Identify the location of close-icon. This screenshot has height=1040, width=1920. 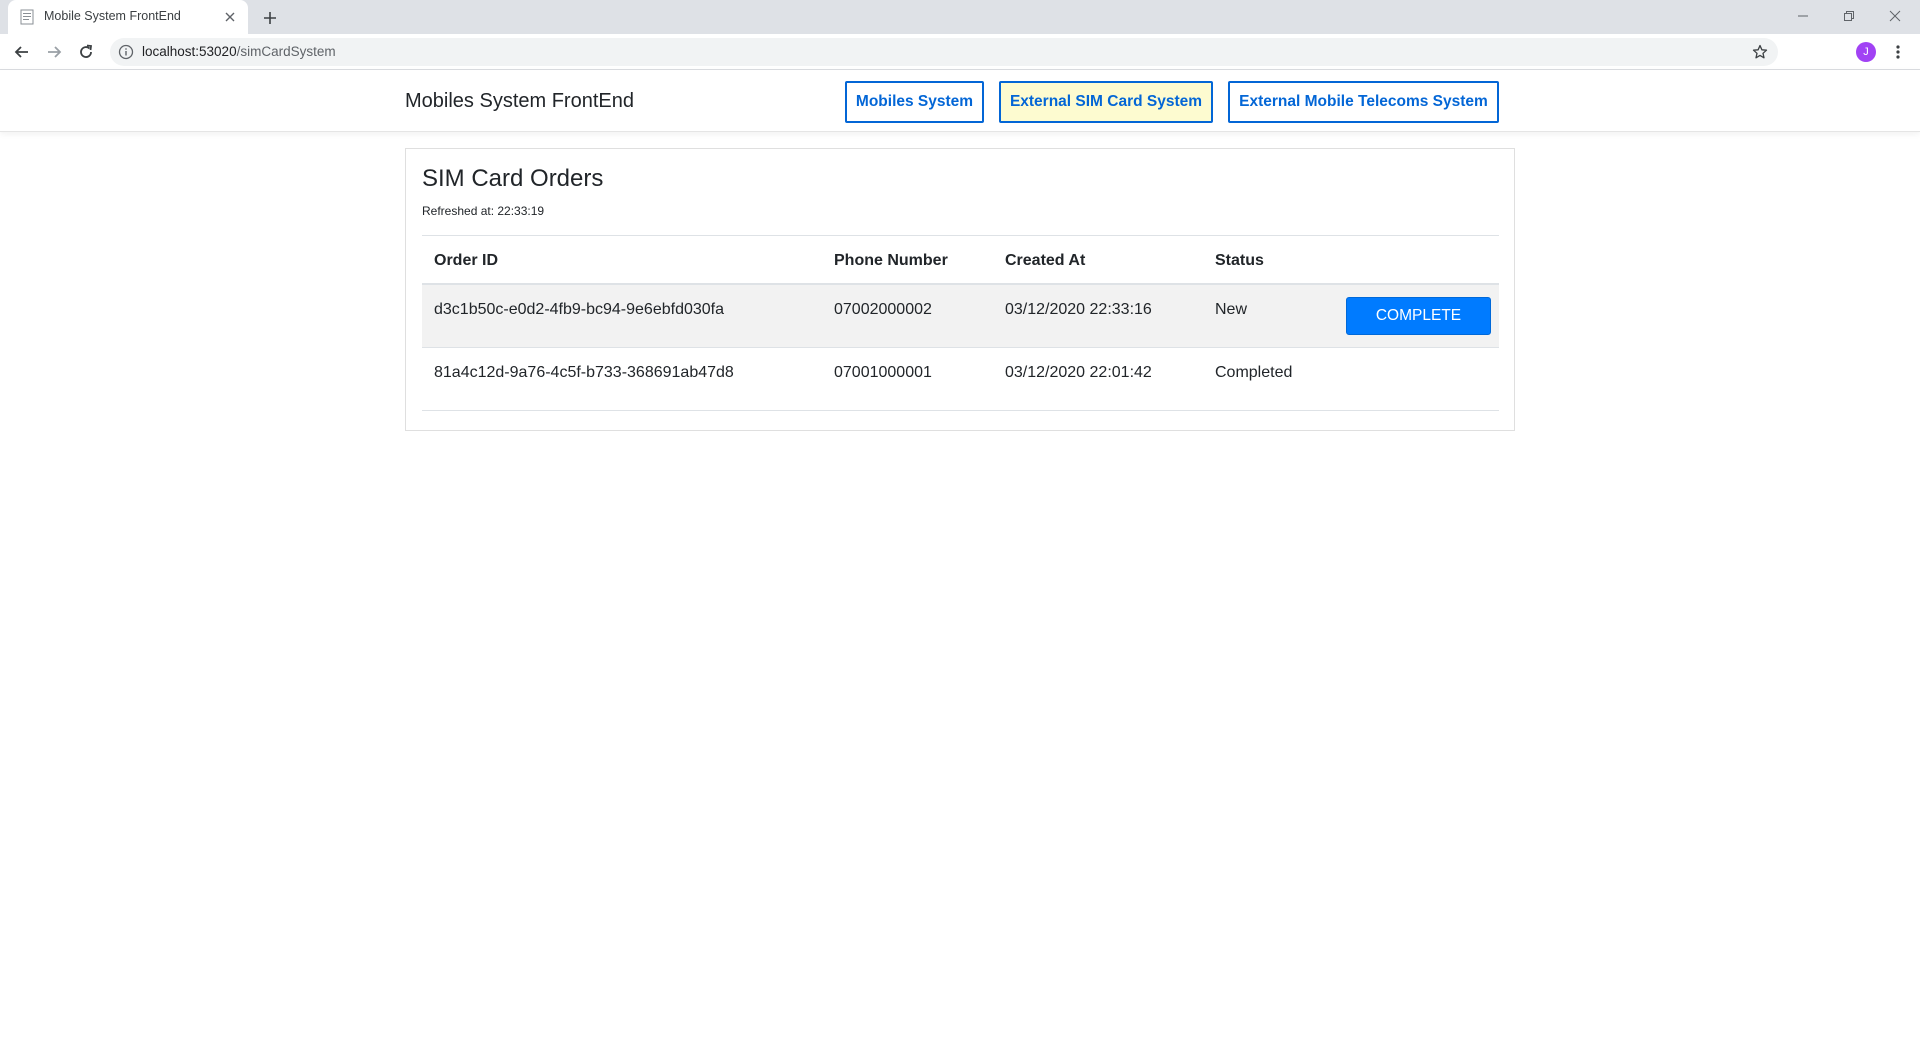
(230, 17).